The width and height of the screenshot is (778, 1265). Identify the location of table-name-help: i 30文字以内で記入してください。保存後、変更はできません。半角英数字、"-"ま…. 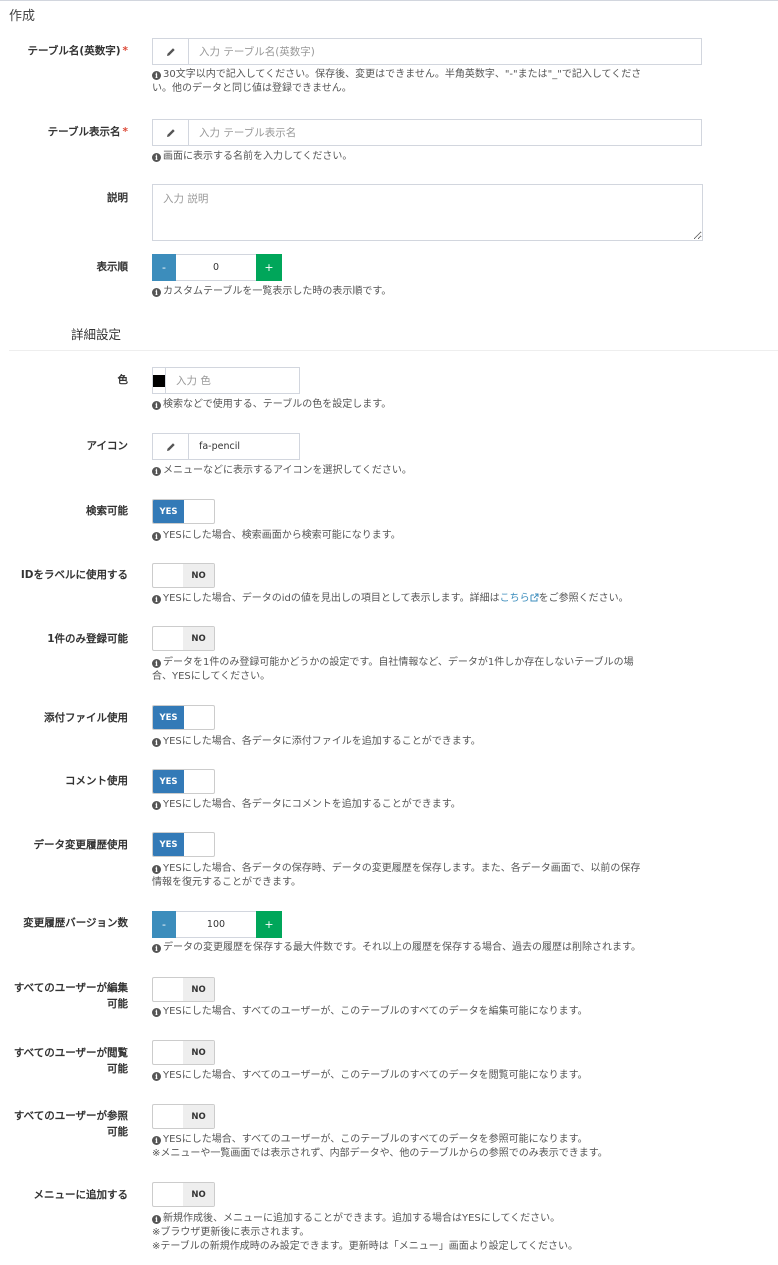
(397, 81).